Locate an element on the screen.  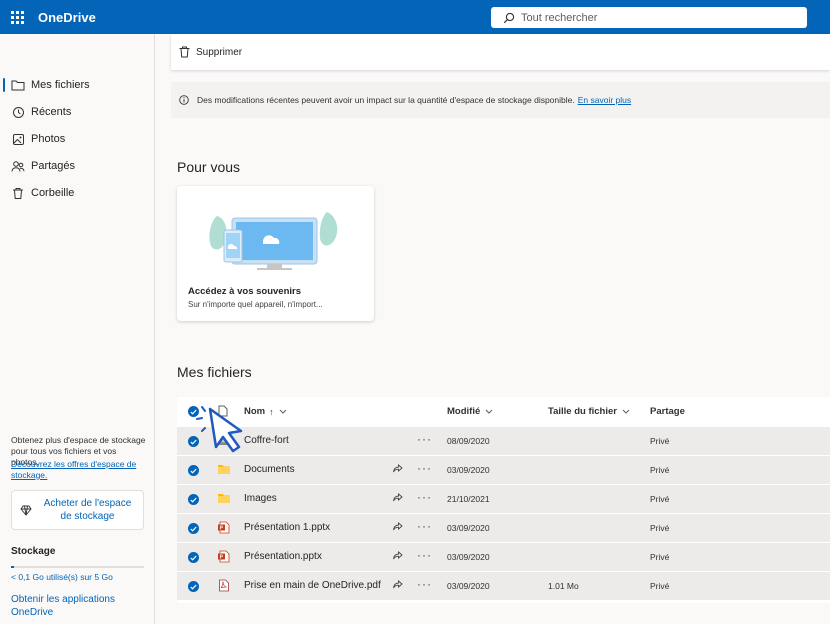
top-bar: OneDrive is located at coordinates (415, 17).